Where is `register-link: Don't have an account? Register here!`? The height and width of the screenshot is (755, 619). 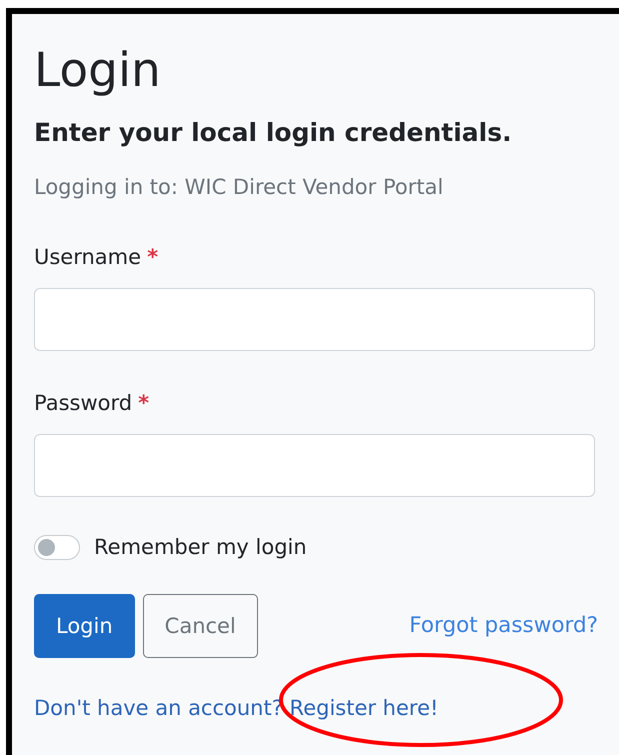
register-link: Don't have an account? Register here! is located at coordinates (236, 708).